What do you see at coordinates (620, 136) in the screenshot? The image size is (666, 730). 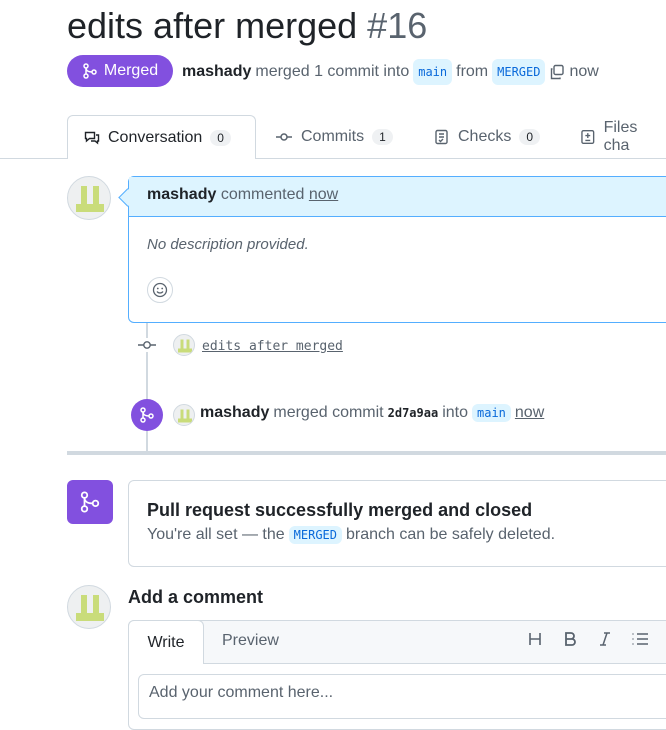 I see `tab-label: Files cha` at bounding box center [620, 136].